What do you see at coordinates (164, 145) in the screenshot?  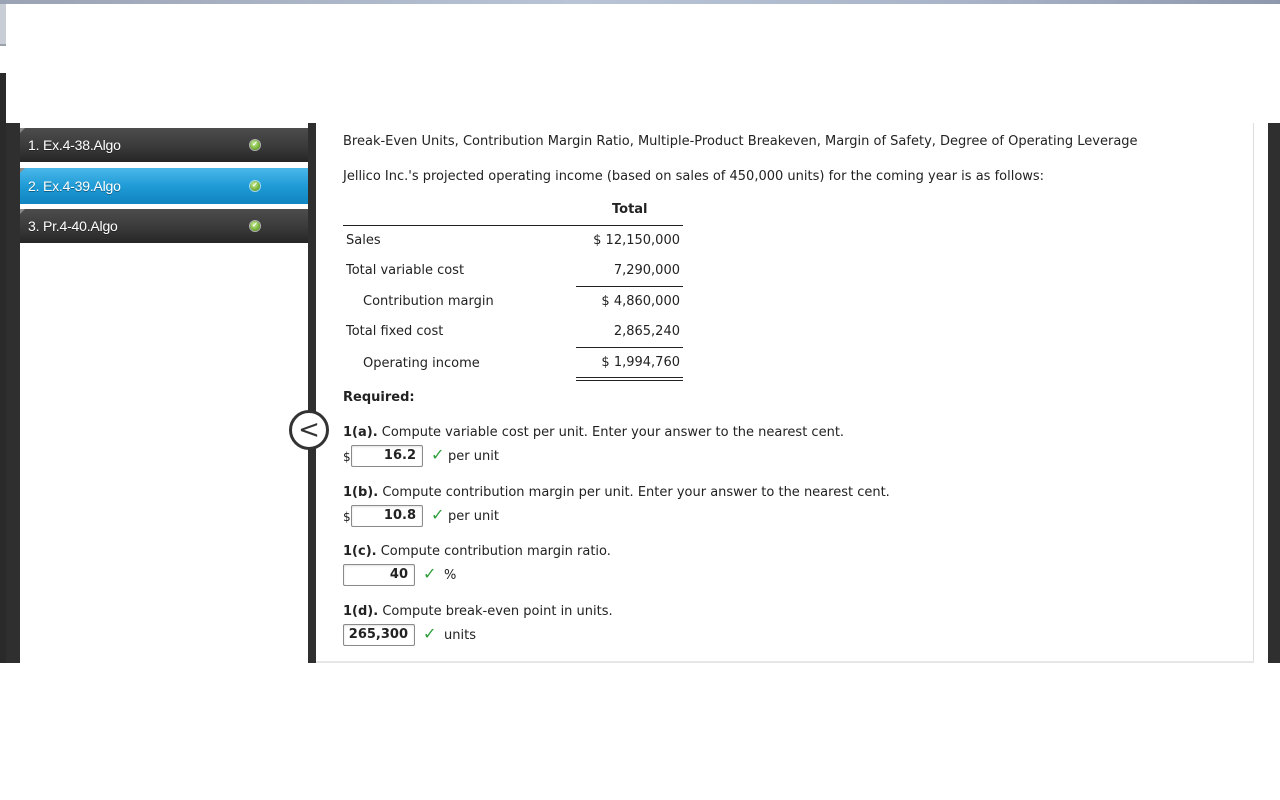 I see `sidebar-item-ex-4-38: 1. Ex.4-38.Algo ✓` at bounding box center [164, 145].